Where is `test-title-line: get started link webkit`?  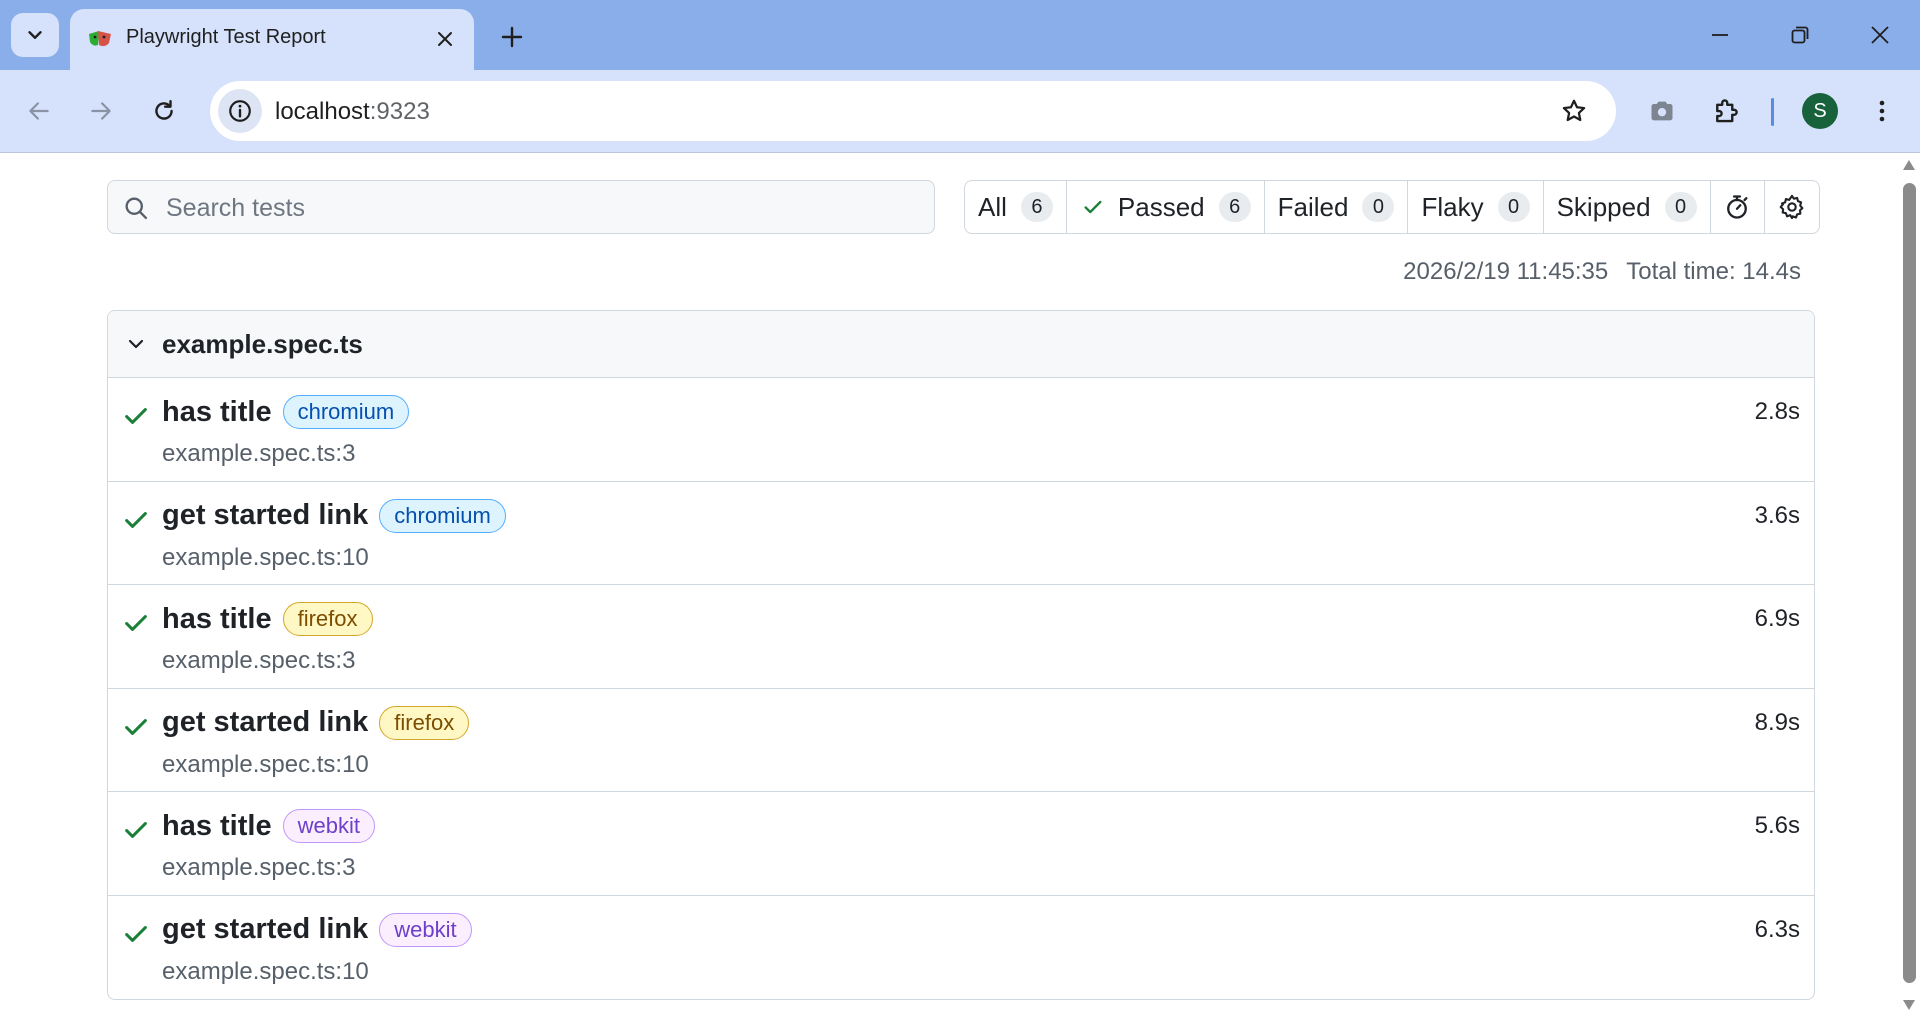 test-title-line: get started link webkit is located at coordinates (317, 929).